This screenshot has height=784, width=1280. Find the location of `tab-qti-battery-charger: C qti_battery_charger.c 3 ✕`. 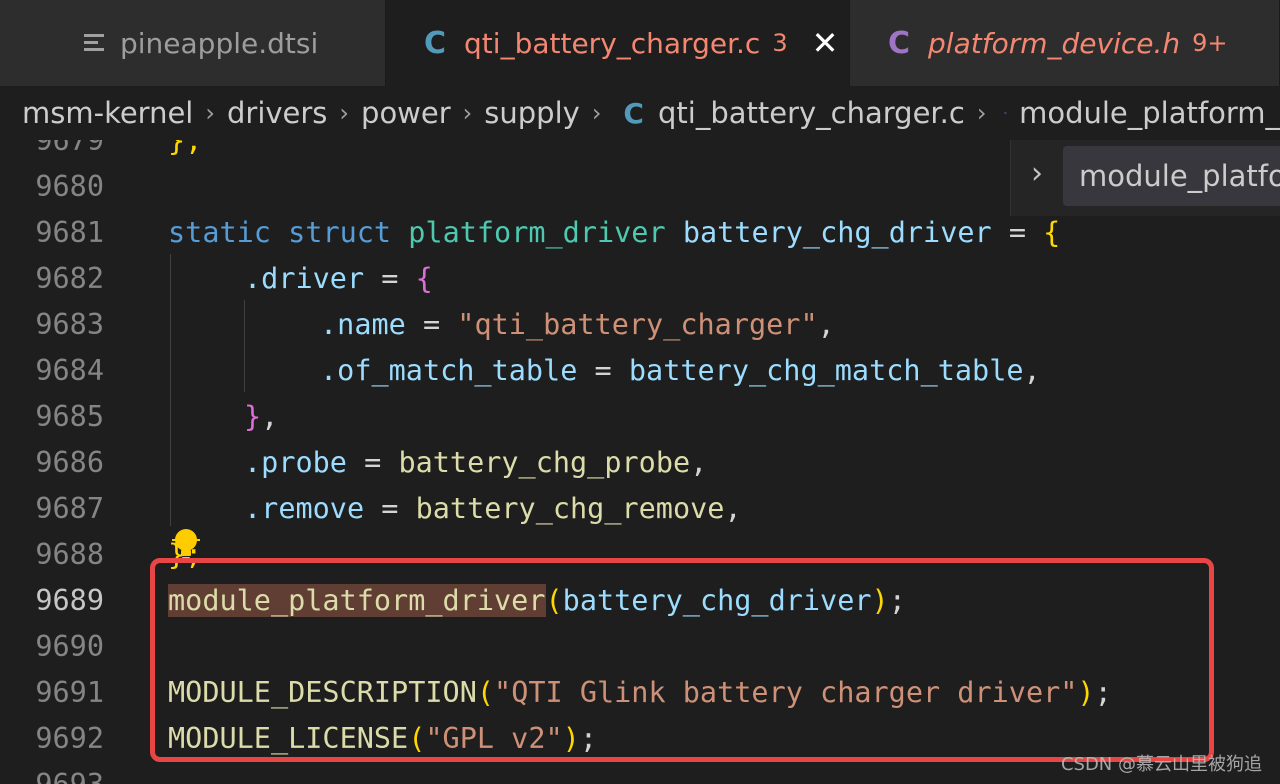

tab-qti-battery-charger: C qti_battery_charger.c 3 ✕ is located at coordinates (618, 43).